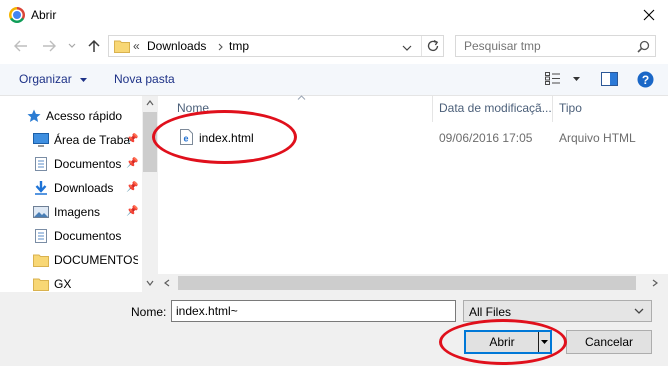 The height and width of the screenshot is (366, 668). I want to click on horizontal-scrollbar, so click(413, 283).